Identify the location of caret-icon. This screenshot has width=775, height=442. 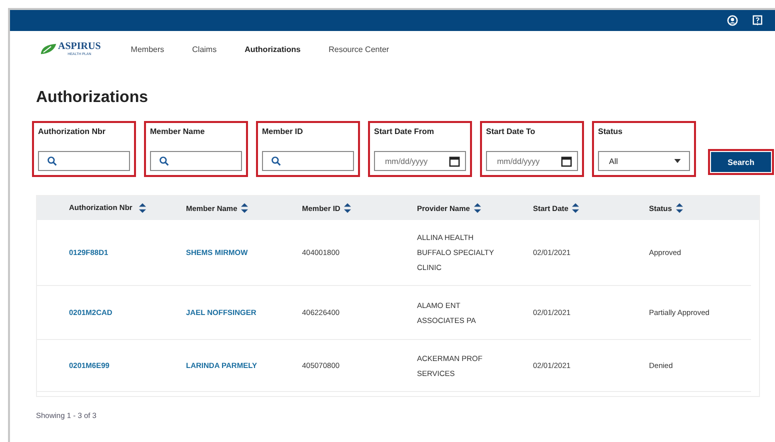
(677, 161).